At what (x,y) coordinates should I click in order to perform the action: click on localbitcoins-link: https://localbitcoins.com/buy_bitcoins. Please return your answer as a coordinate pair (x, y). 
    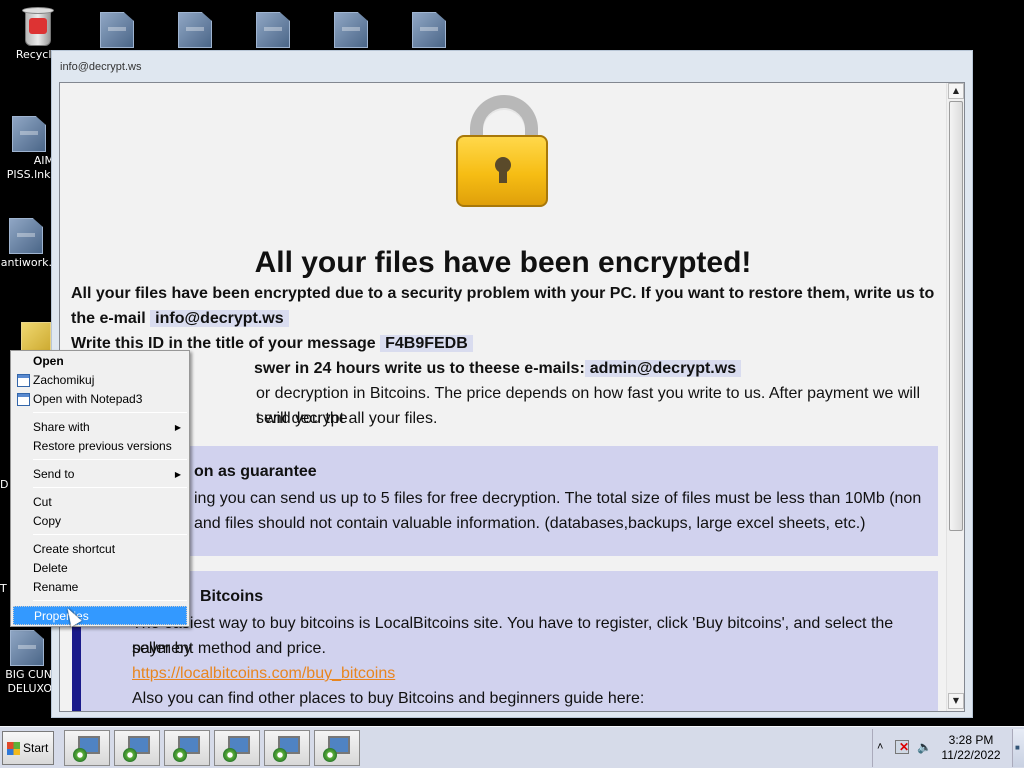
    Looking at the image, I should click on (522, 673).